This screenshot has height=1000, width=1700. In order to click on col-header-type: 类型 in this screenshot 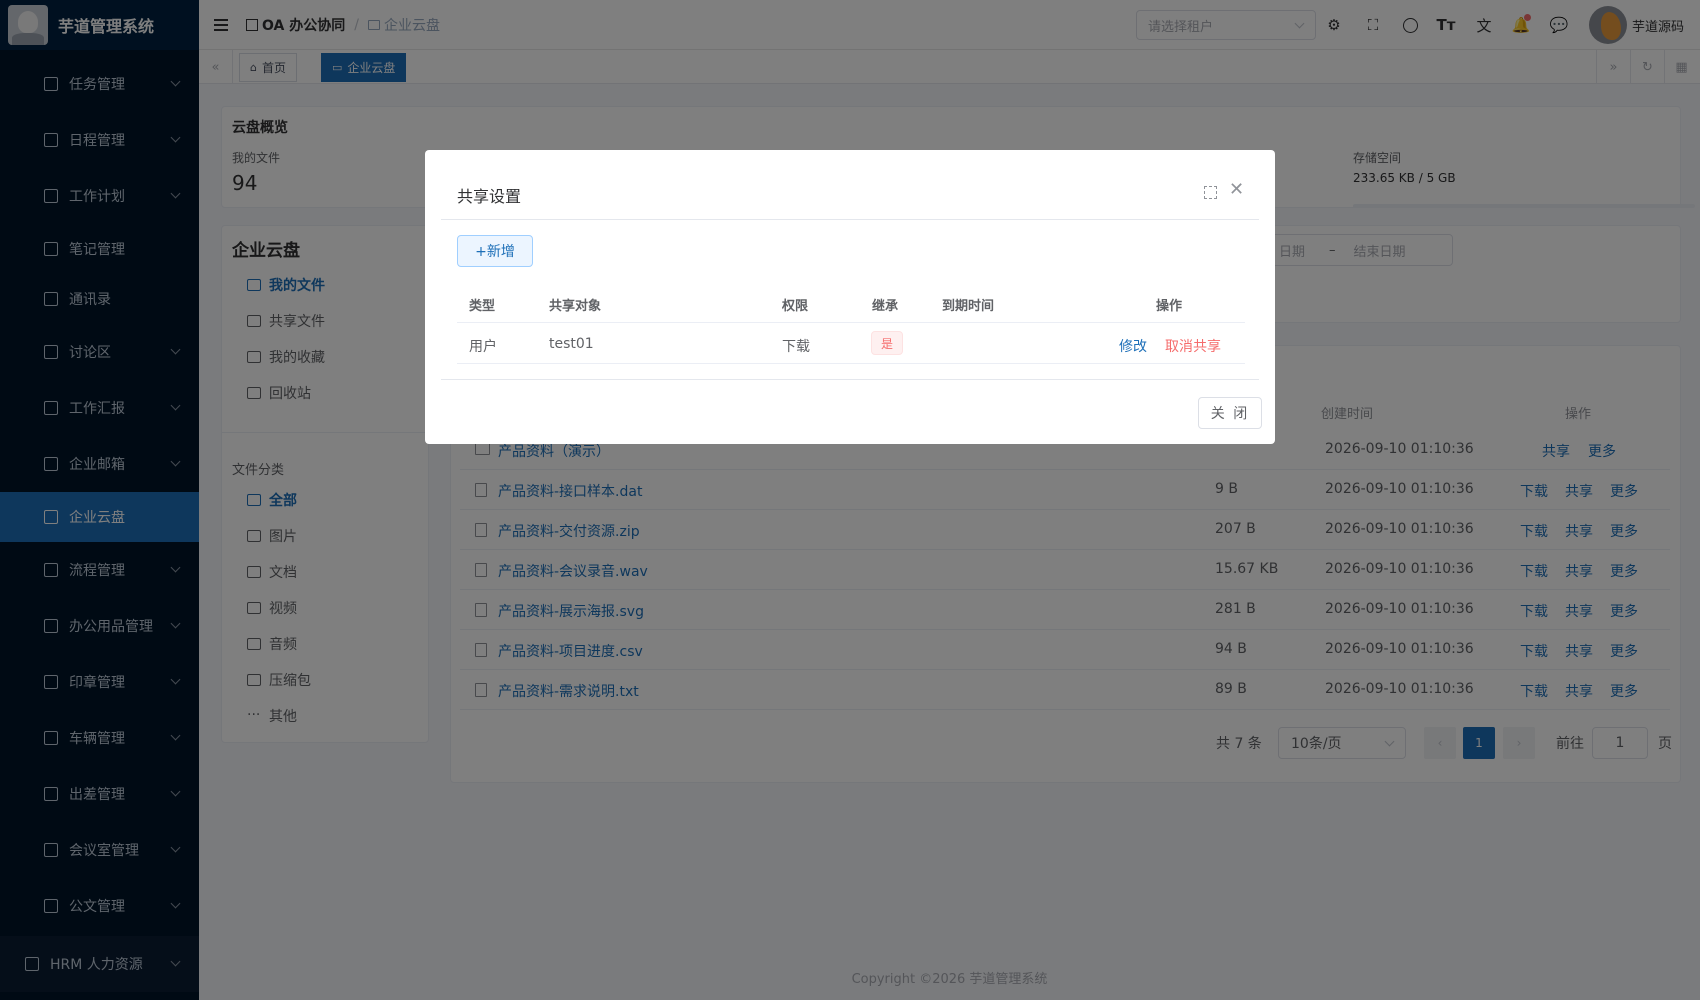, I will do `click(482, 306)`.